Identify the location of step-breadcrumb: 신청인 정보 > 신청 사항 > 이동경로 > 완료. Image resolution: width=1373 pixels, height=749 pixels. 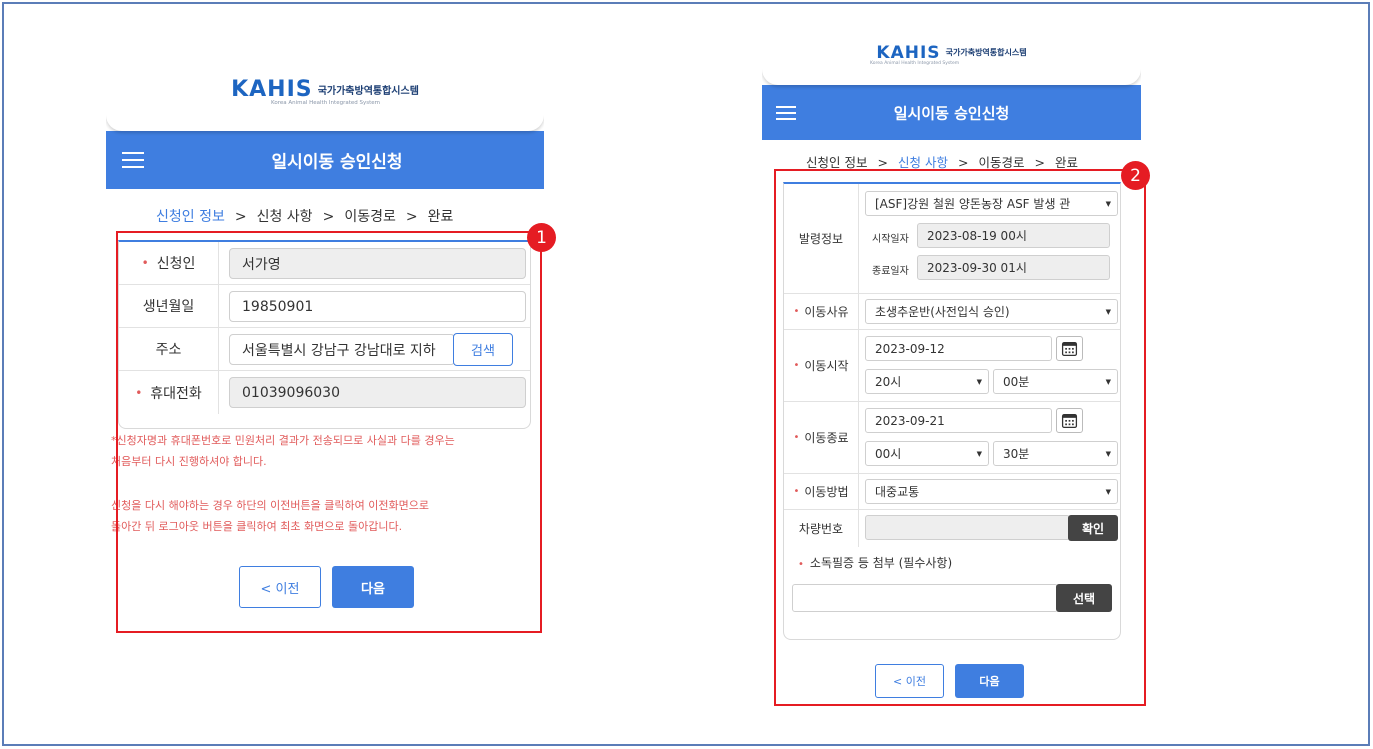
(304, 216).